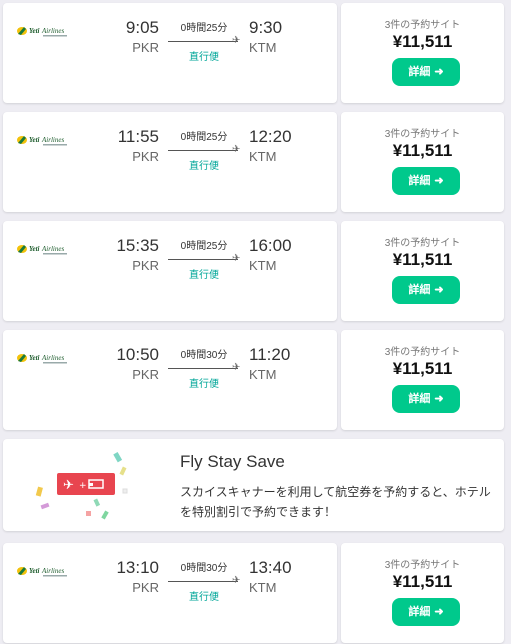 The width and height of the screenshot is (511, 644). I want to click on promo-description: スカイスキャナーを利用して航空券を予約すると、ホテルを特別割引で予約できます！, so click(335, 502).